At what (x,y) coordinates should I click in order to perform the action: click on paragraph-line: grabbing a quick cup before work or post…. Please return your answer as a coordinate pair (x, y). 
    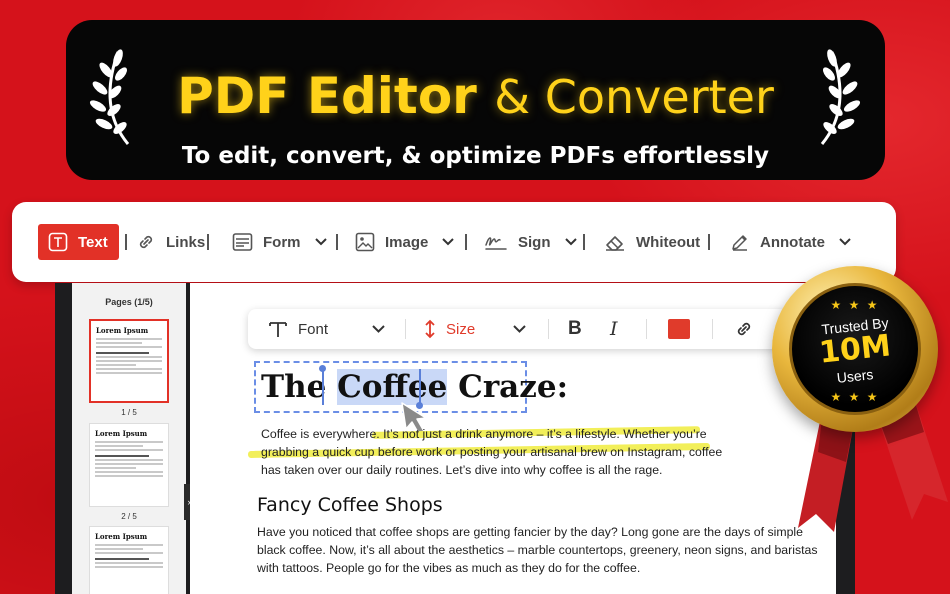
    Looking at the image, I should click on (492, 452).